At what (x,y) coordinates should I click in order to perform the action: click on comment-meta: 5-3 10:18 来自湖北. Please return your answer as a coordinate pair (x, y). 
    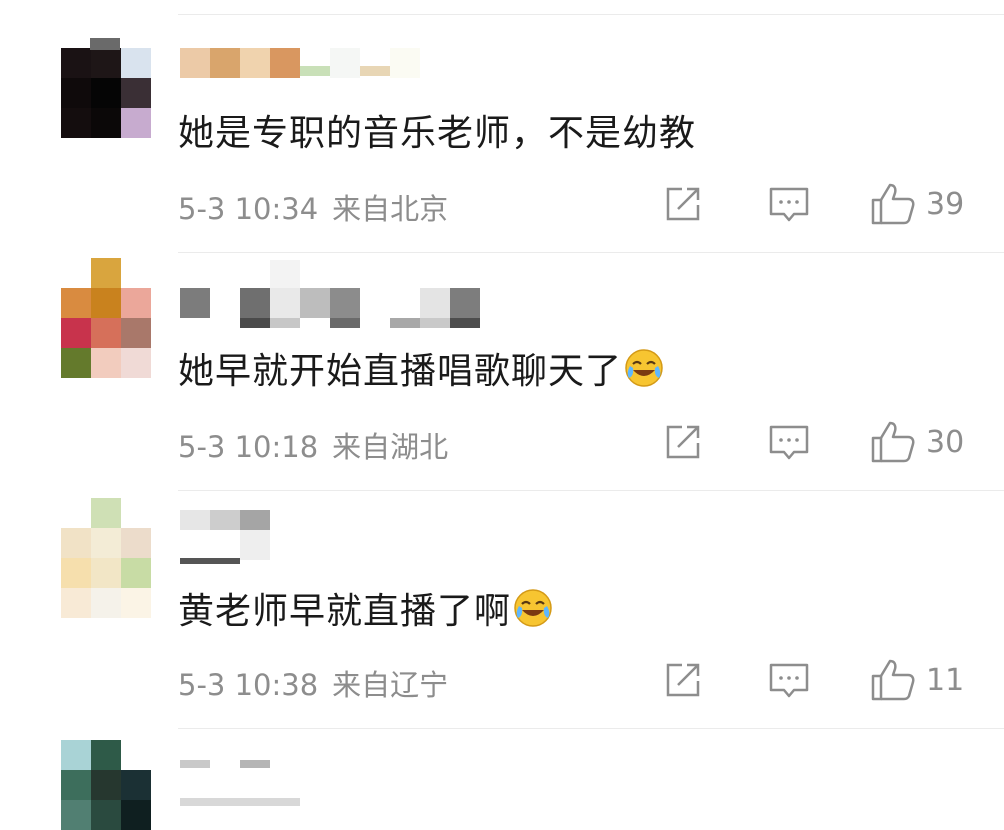
    Looking at the image, I should click on (313, 445).